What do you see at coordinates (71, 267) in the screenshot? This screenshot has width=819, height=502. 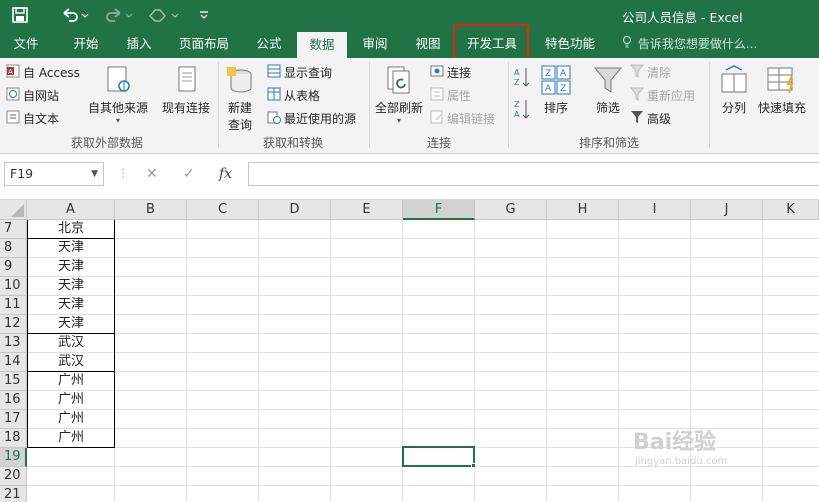 I see `cell-a9: 天津` at bounding box center [71, 267].